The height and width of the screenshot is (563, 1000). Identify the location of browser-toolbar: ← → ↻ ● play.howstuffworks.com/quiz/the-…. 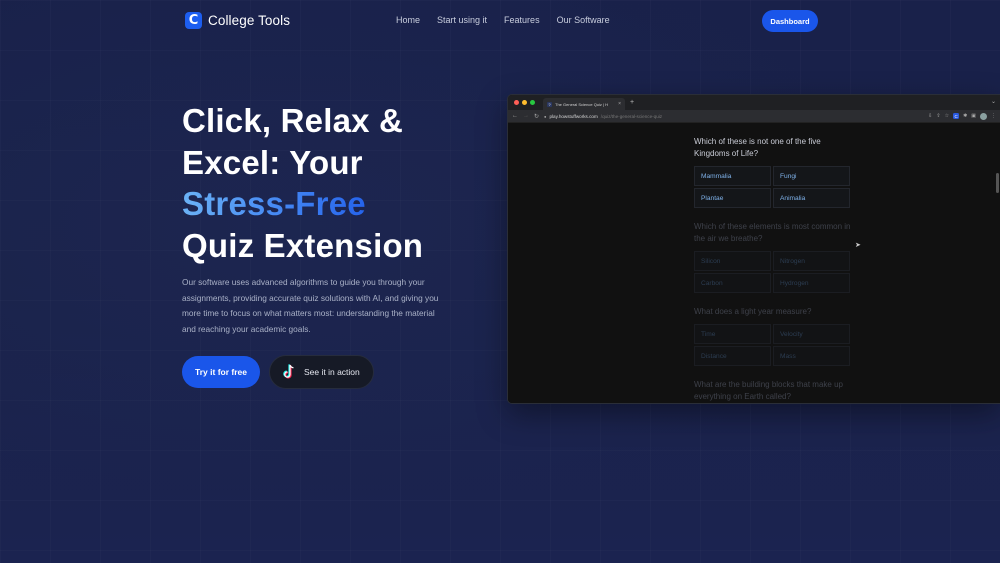
(754, 116).